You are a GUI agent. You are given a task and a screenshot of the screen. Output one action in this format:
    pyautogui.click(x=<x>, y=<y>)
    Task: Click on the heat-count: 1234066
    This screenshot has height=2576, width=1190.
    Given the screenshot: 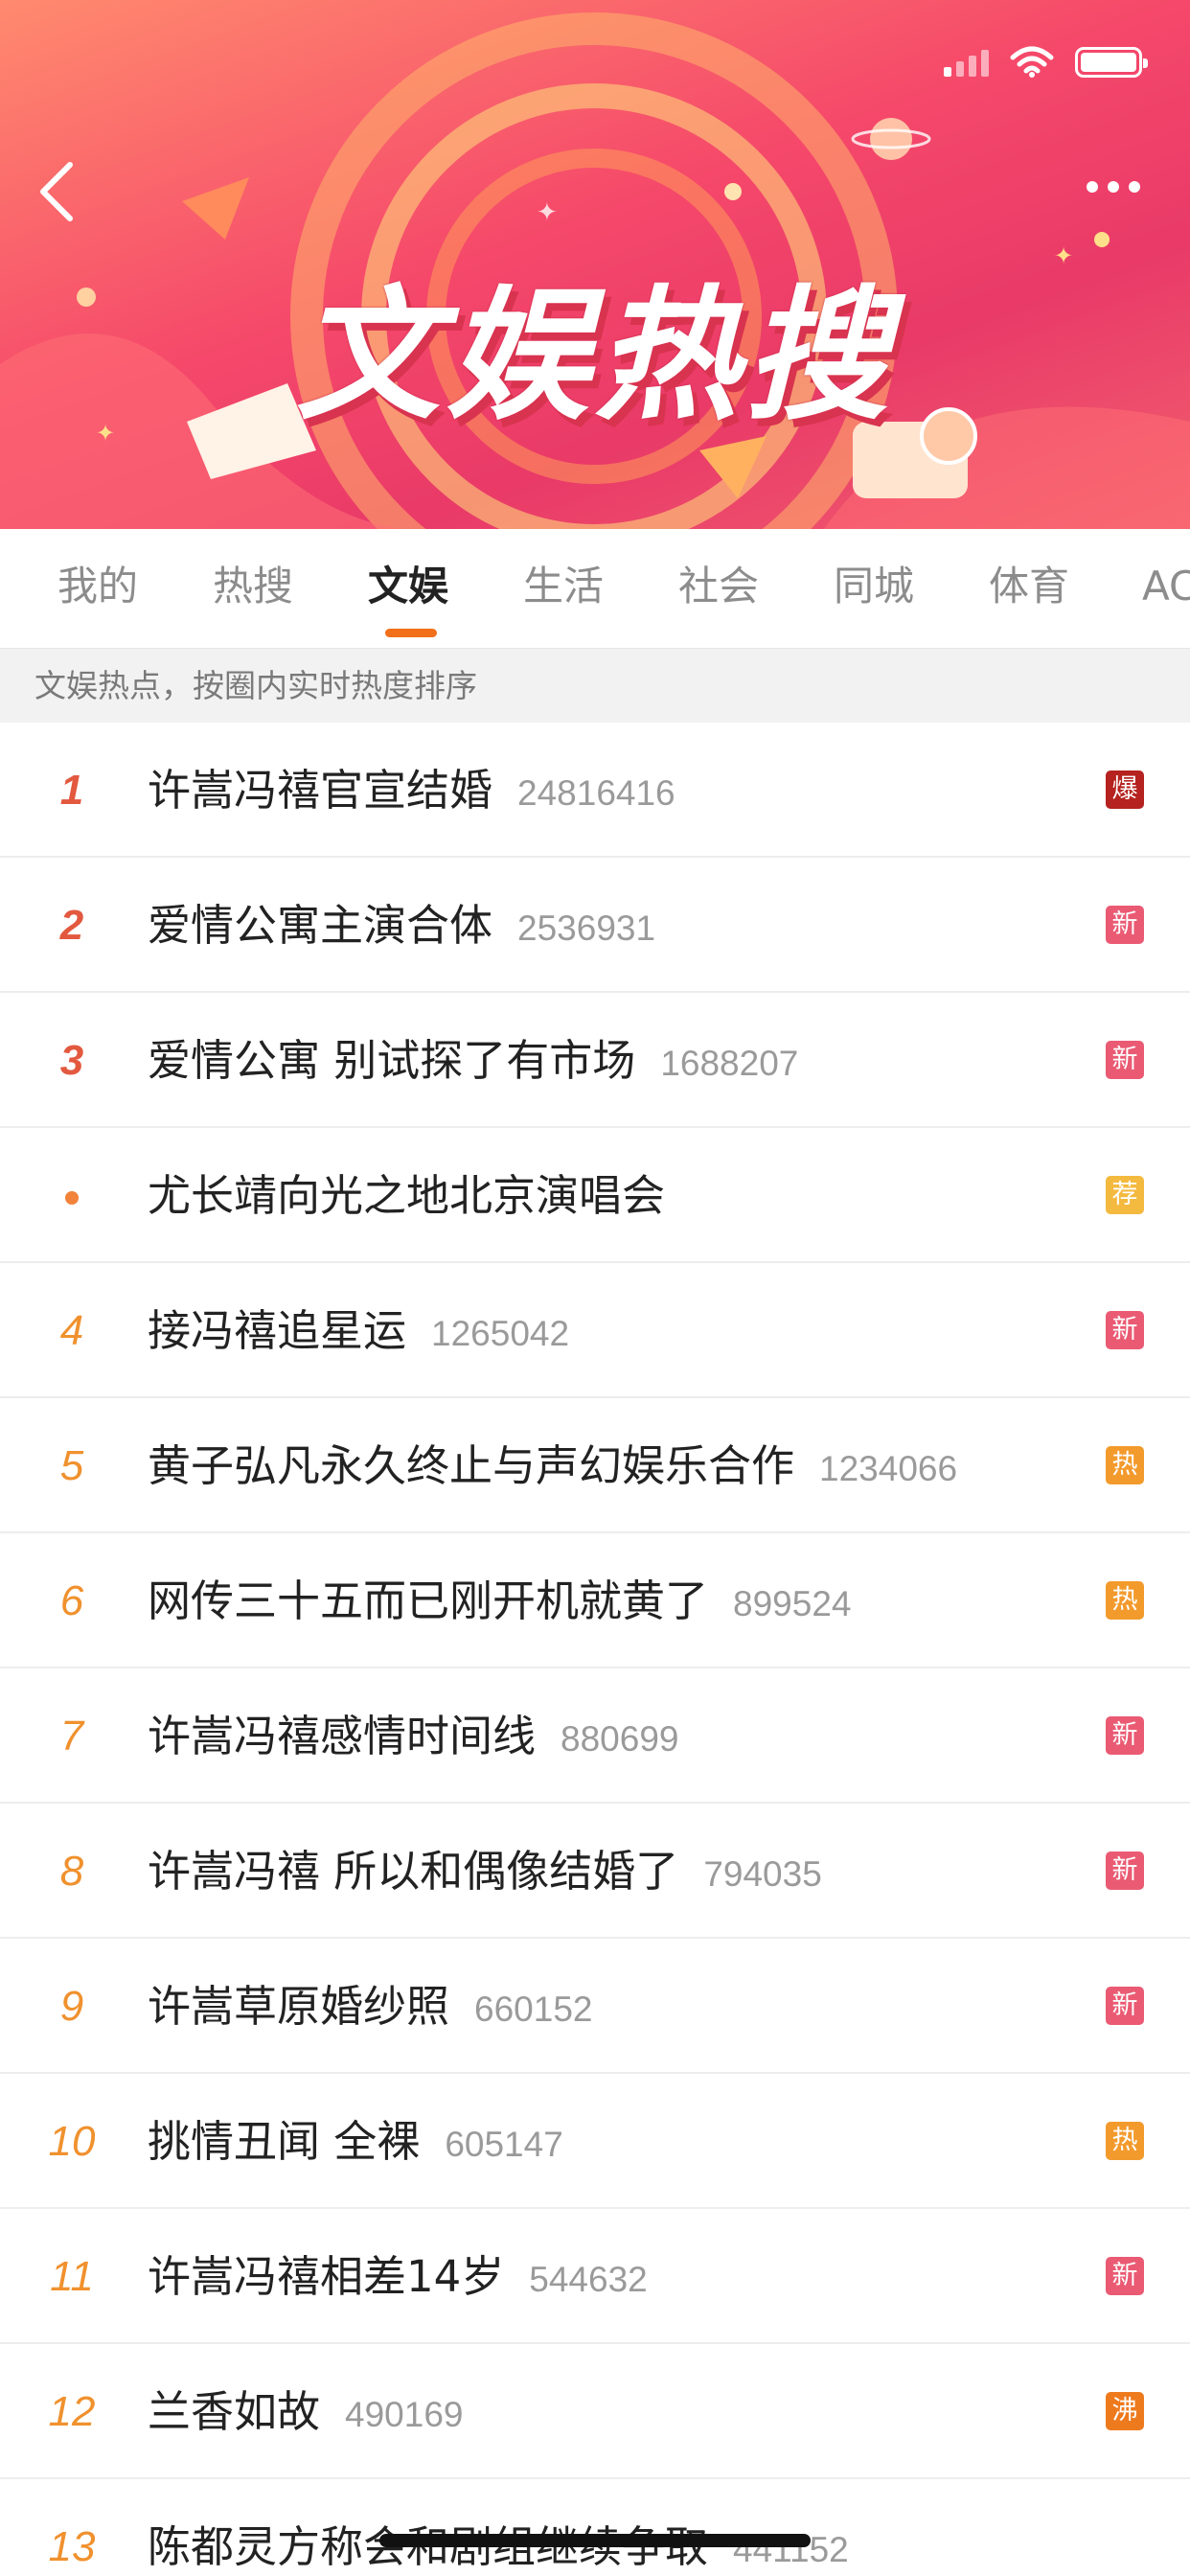 What is the action you would take?
    pyautogui.click(x=889, y=1468)
    